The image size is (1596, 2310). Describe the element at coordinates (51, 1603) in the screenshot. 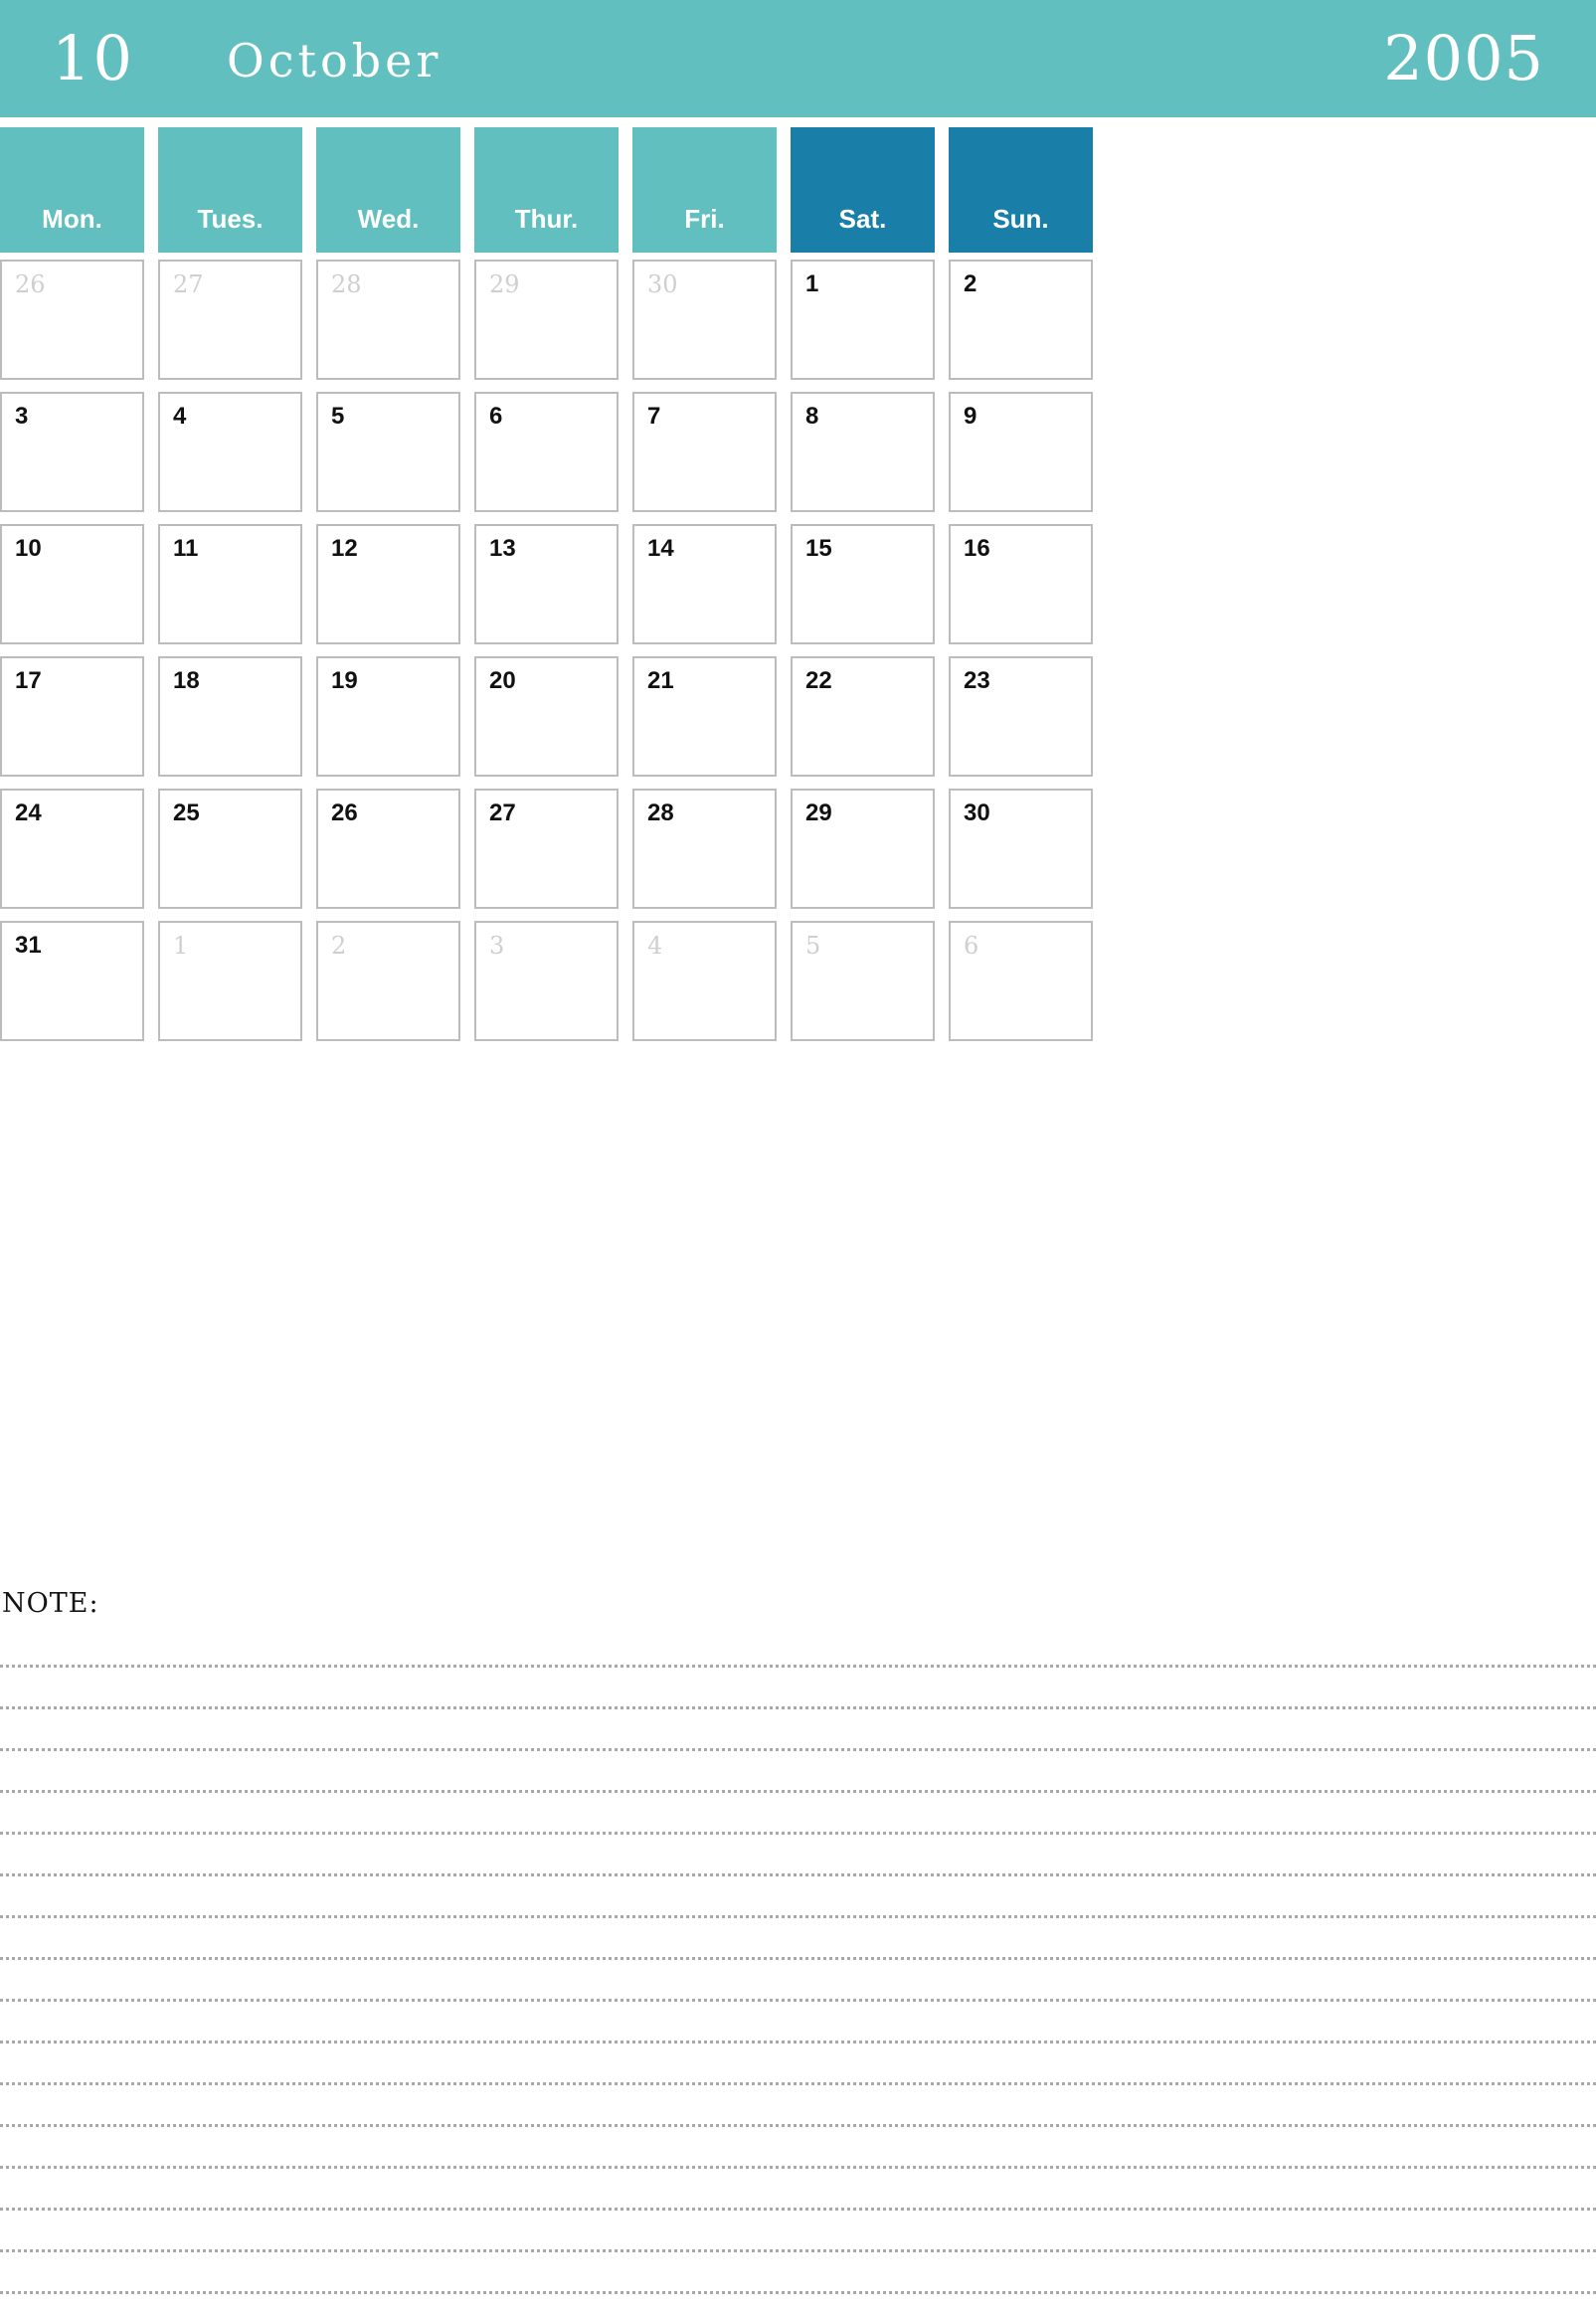

I see `note-title: NOTE:` at that location.